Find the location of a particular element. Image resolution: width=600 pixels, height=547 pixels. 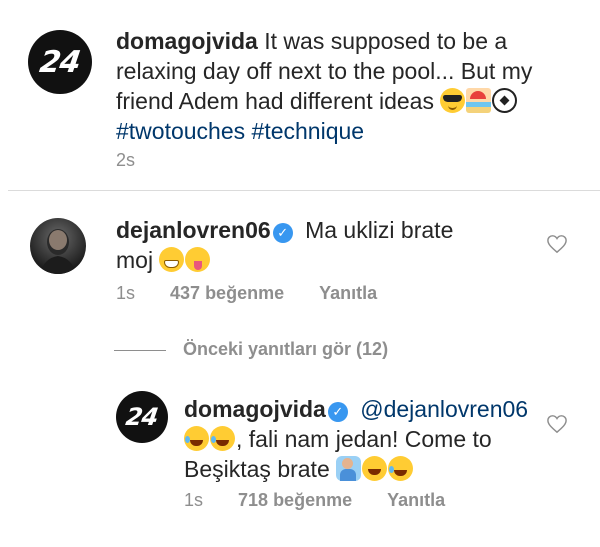

reply-timestamp: 1s is located at coordinates (194, 500).